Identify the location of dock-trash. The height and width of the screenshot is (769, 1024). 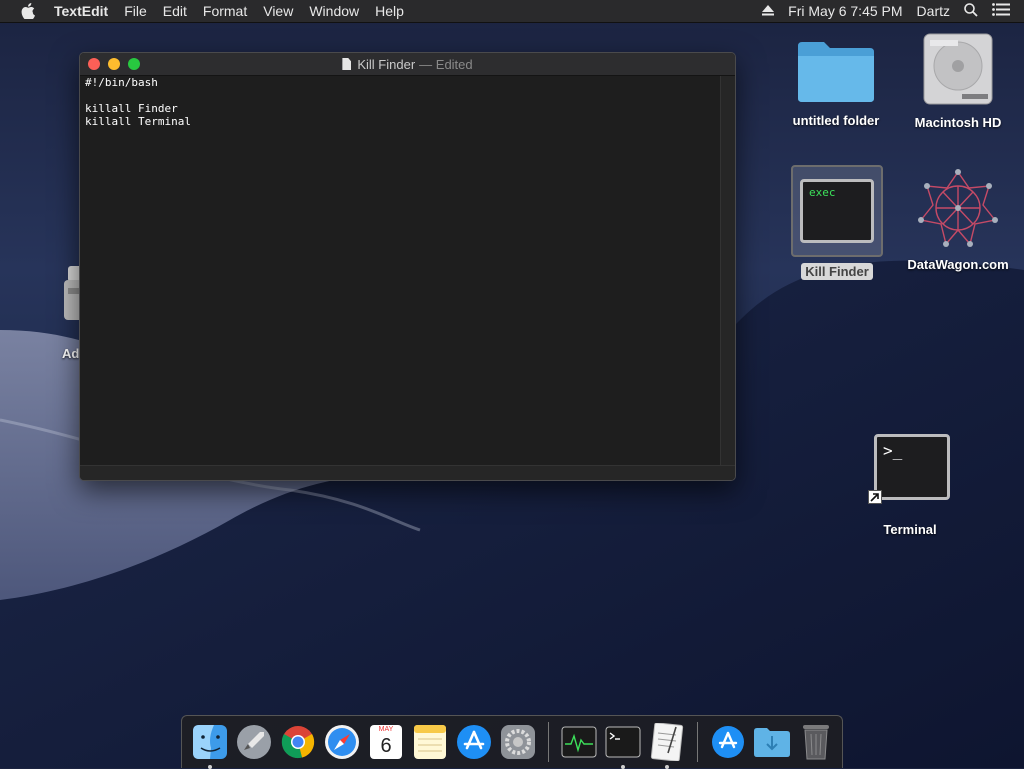
(816, 742).